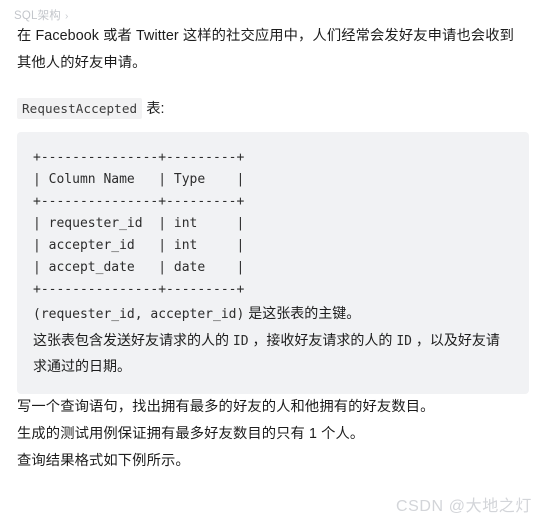  Describe the element at coordinates (80, 108) in the screenshot. I see `inline-code-request-accepted: RequestAccepted` at that location.